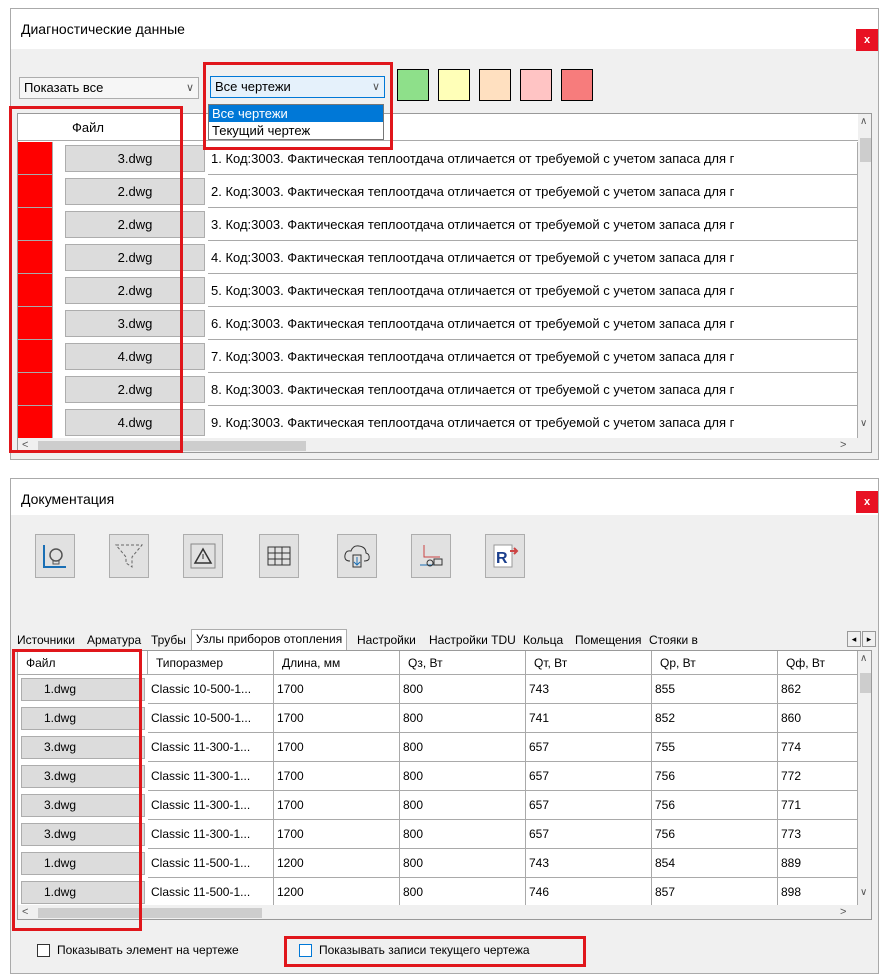 The height and width of the screenshot is (974, 879). Describe the element at coordinates (203, 556) in the screenshot. I see `warning-icon` at that location.